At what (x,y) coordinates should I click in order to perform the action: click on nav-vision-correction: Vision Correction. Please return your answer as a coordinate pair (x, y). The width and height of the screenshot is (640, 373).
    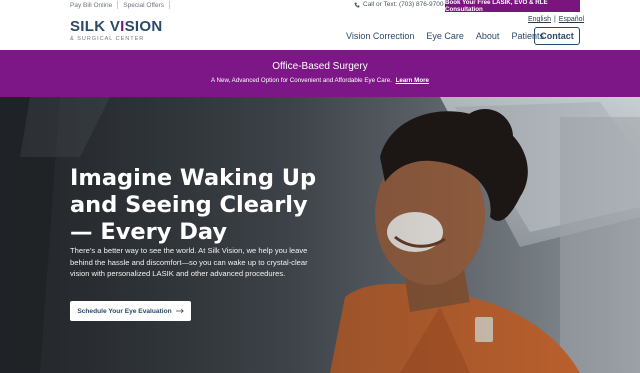
    Looking at the image, I should click on (380, 36).